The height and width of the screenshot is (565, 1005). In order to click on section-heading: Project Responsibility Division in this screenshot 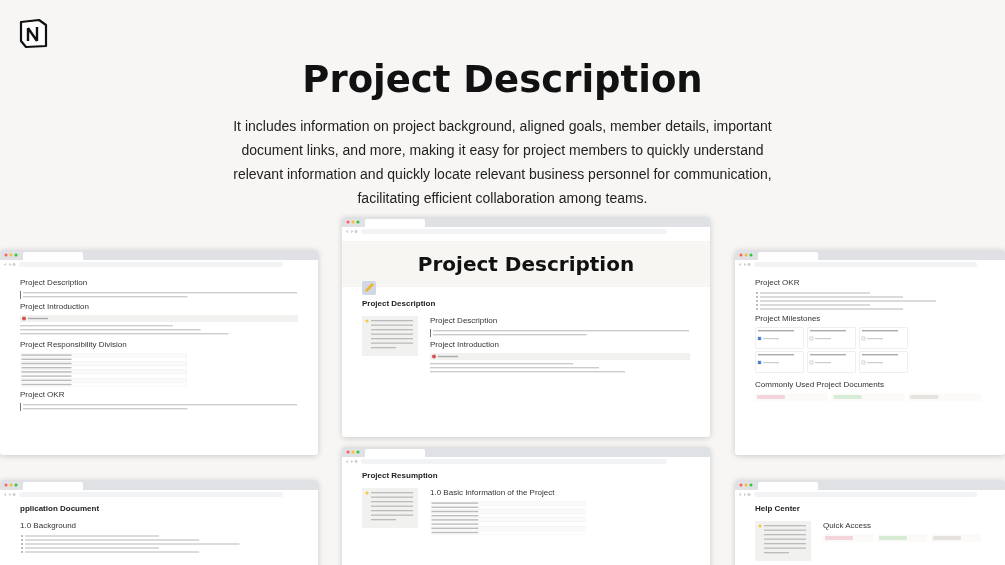, I will do `click(74, 345)`.